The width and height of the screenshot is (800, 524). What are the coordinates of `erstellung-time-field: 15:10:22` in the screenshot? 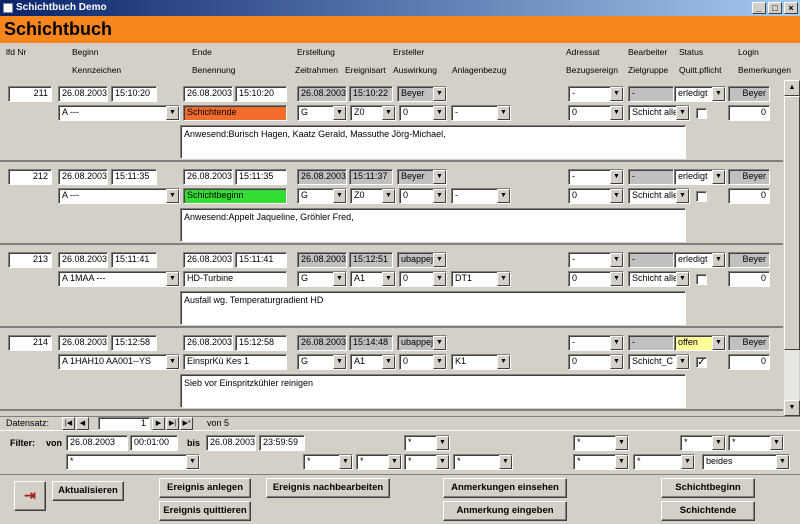 It's located at (371, 94).